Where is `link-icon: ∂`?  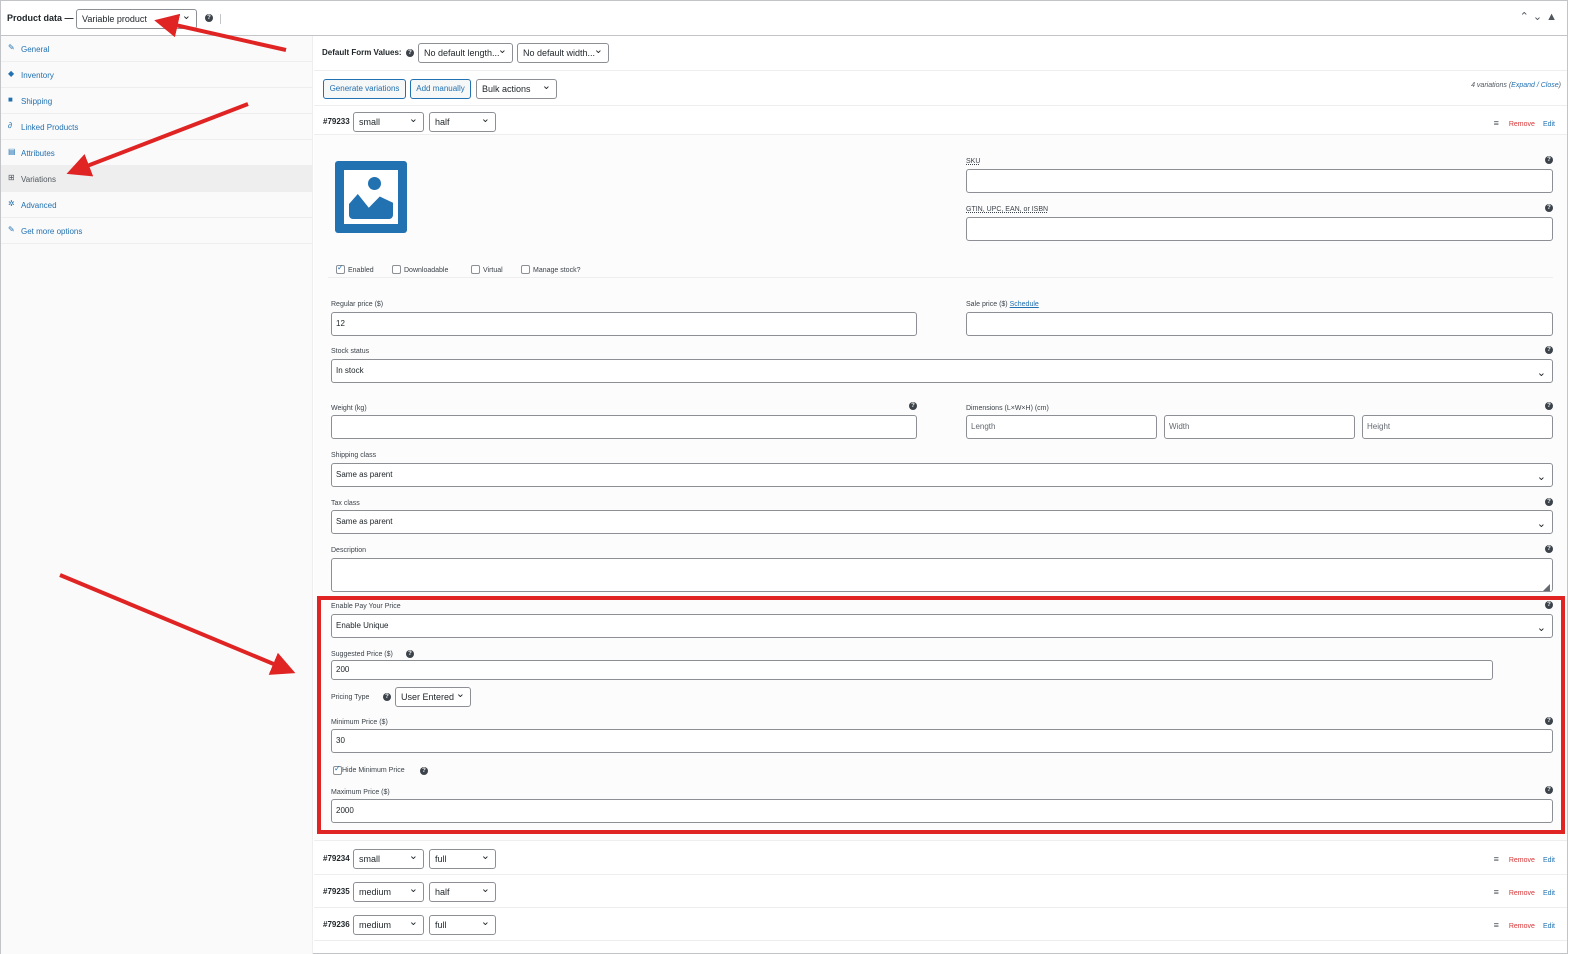
link-icon: ∂ is located at coordinates (10, 125).